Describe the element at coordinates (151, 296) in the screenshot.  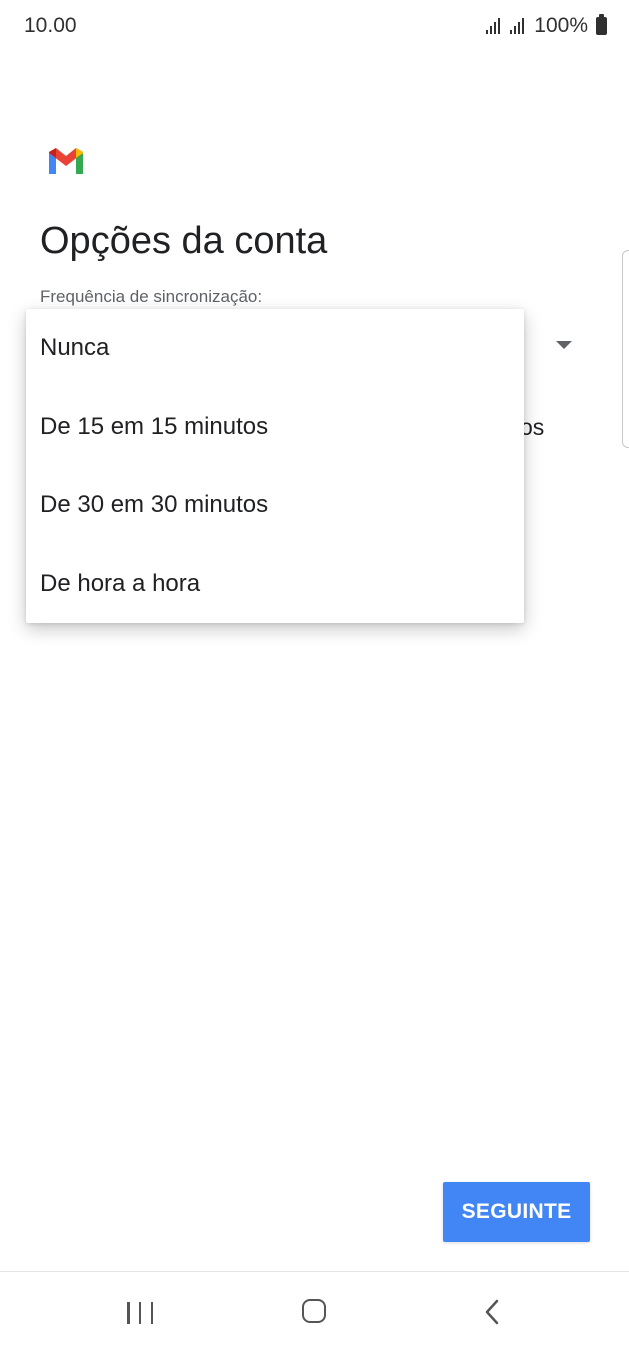
I see `sync-frequency-label: Frequência de sincronização:` at that location.